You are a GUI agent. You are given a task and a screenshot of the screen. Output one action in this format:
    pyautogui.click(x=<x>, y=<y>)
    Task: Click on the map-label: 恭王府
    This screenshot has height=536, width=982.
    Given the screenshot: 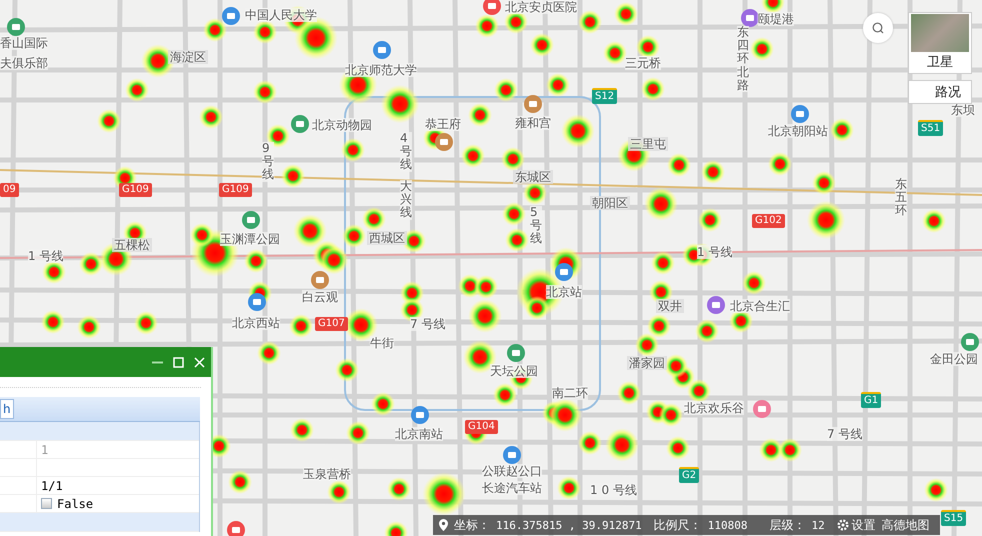 What is the action you would take?
    pyautogui.click(x=443, y=124)
    